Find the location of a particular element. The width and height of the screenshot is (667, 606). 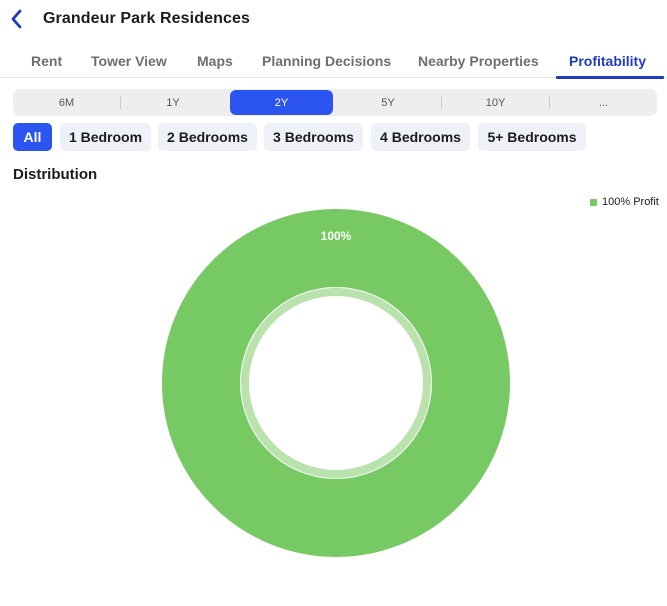

donut-hole is located at coordinates (336, 383).